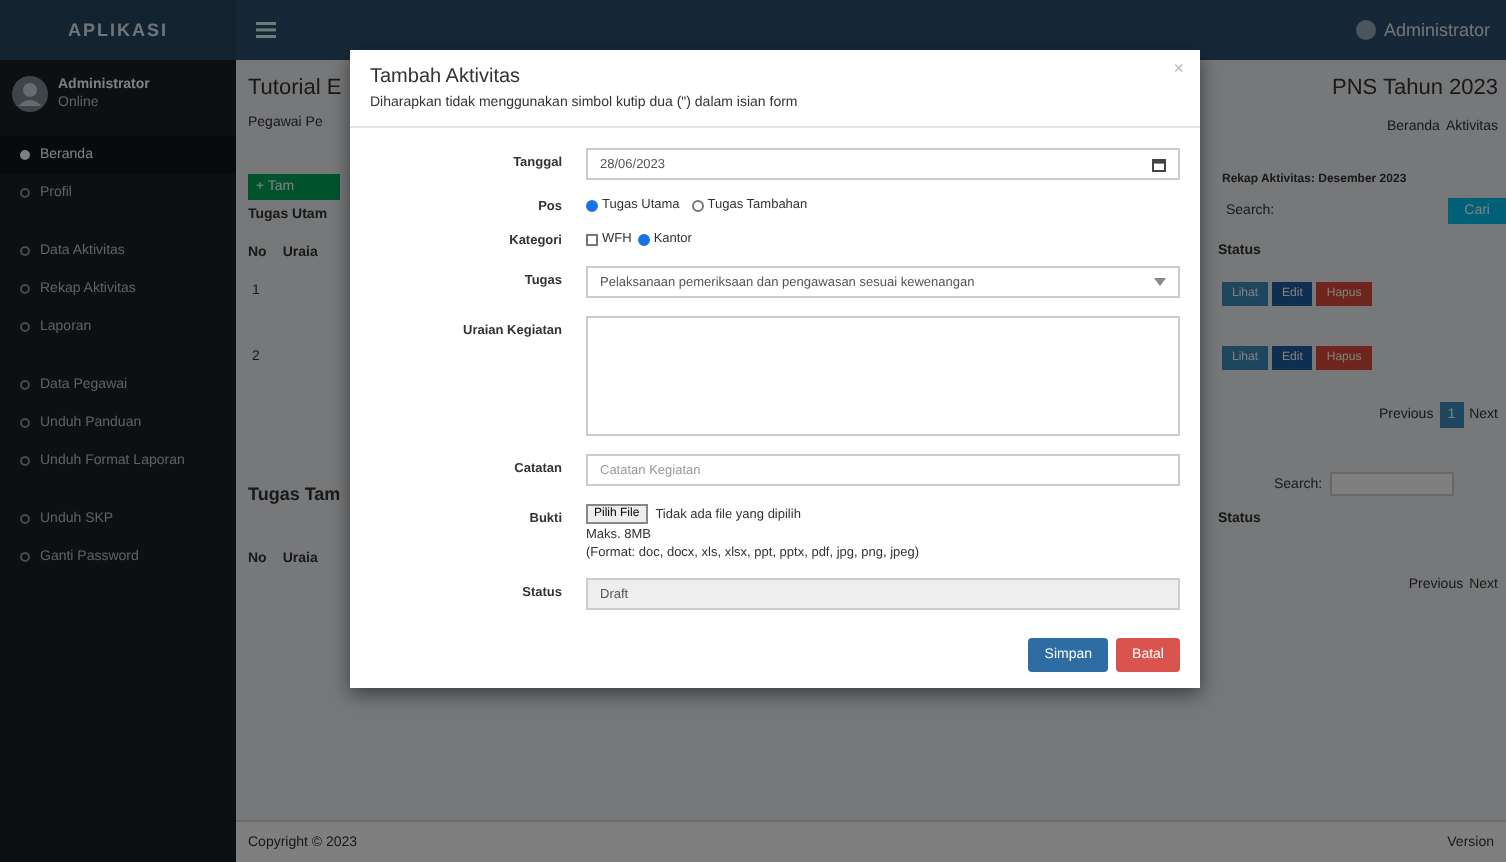  Describe the element at coordinates (296, 88) in the screenshot. I see `page-title: Tutorial E` at that location.